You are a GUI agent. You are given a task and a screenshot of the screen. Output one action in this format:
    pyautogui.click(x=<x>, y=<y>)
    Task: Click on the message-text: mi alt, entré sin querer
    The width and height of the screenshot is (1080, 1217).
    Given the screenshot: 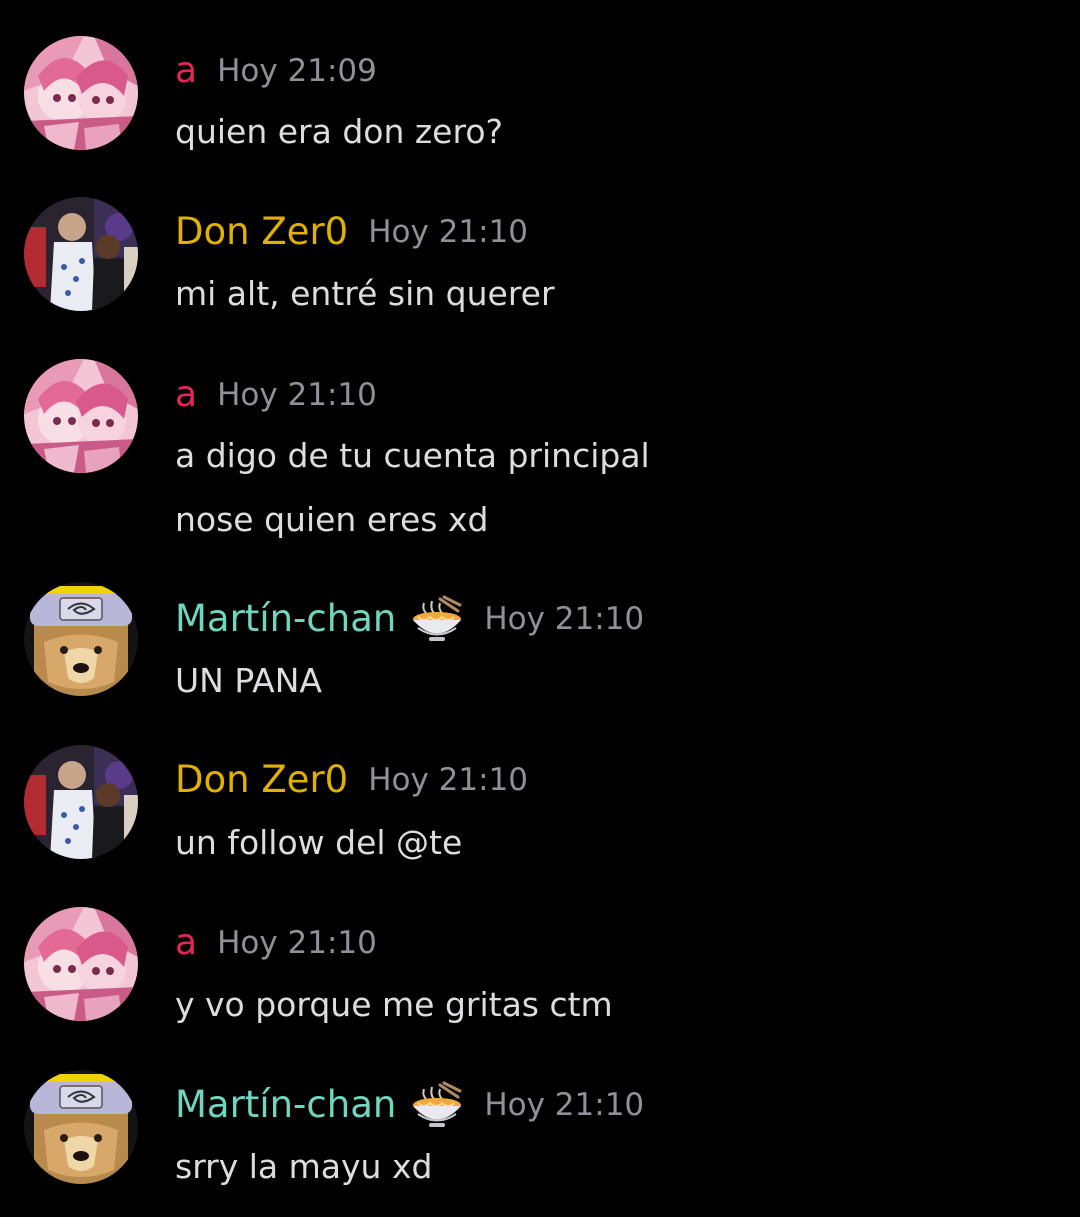 What is the action you would take?
    pyautogui.click(x=365, y=293)
    